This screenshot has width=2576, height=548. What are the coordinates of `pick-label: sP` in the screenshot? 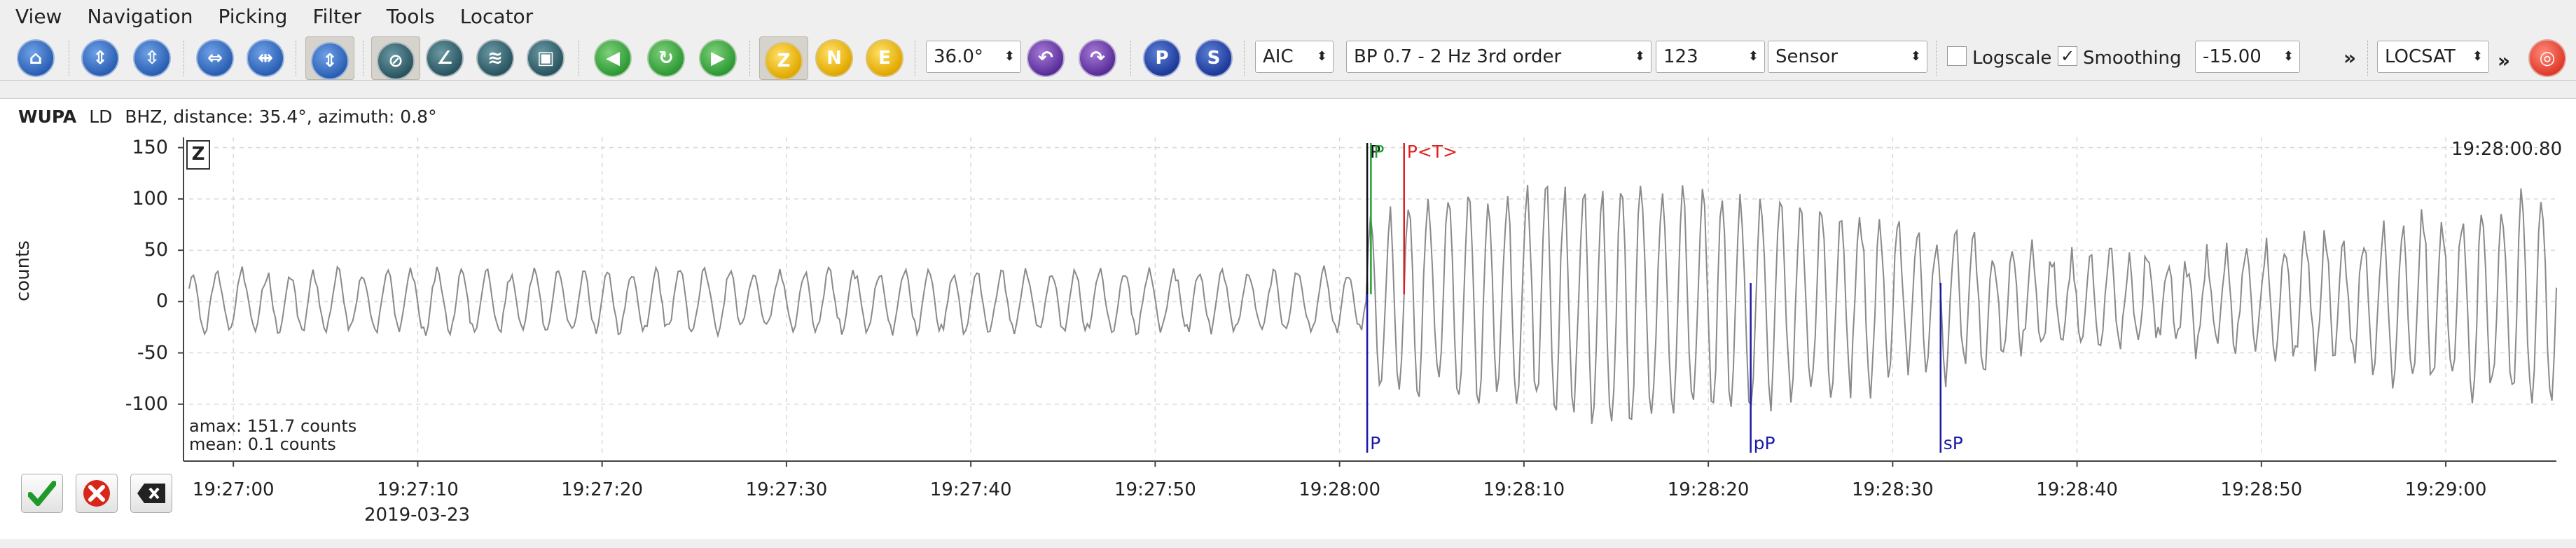 It's located at (1954, 443).